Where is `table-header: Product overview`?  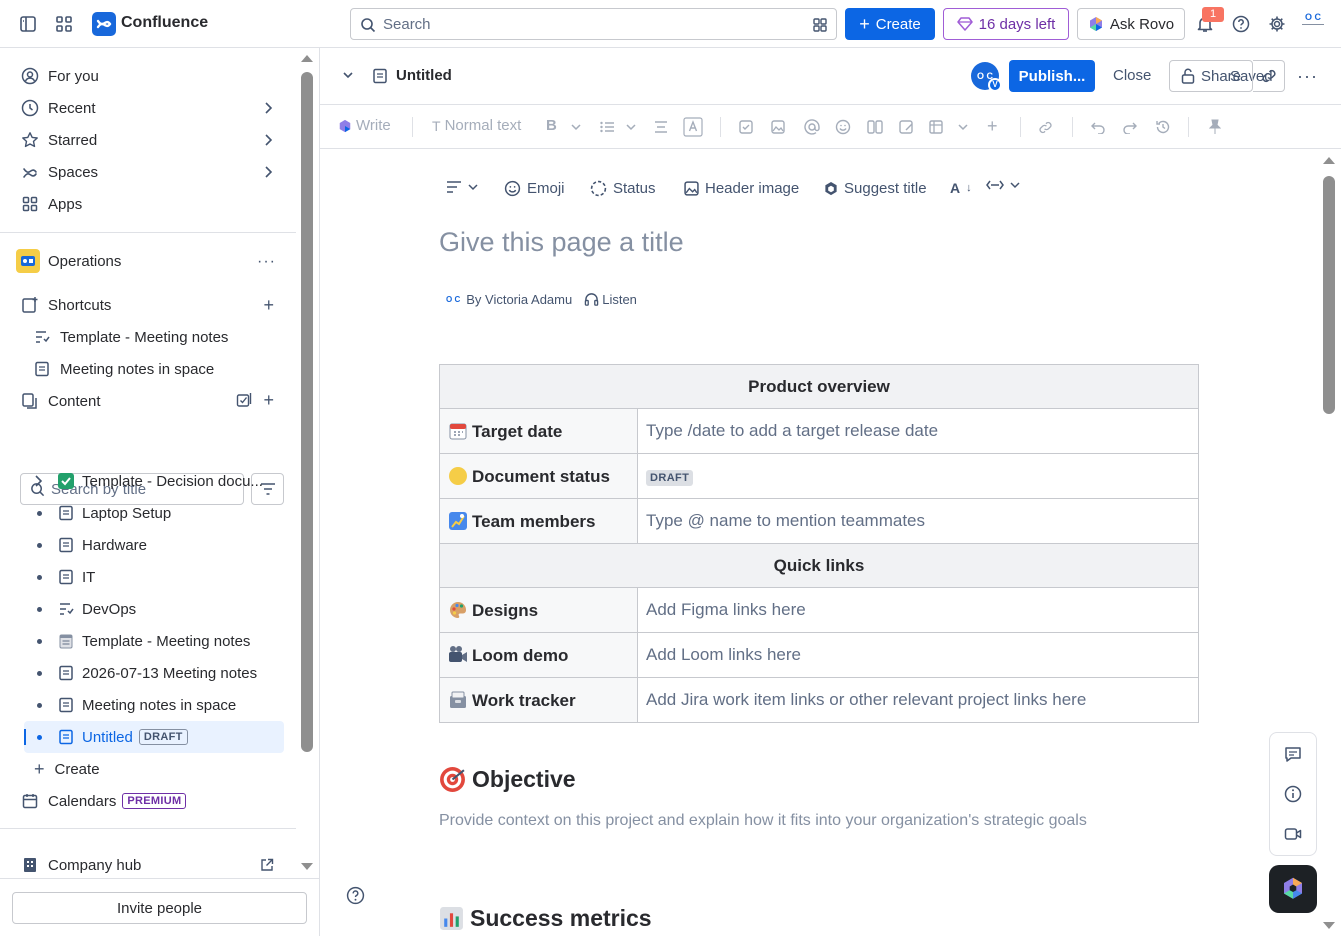 table-header: Product overview is located at coordinates (819, 386).